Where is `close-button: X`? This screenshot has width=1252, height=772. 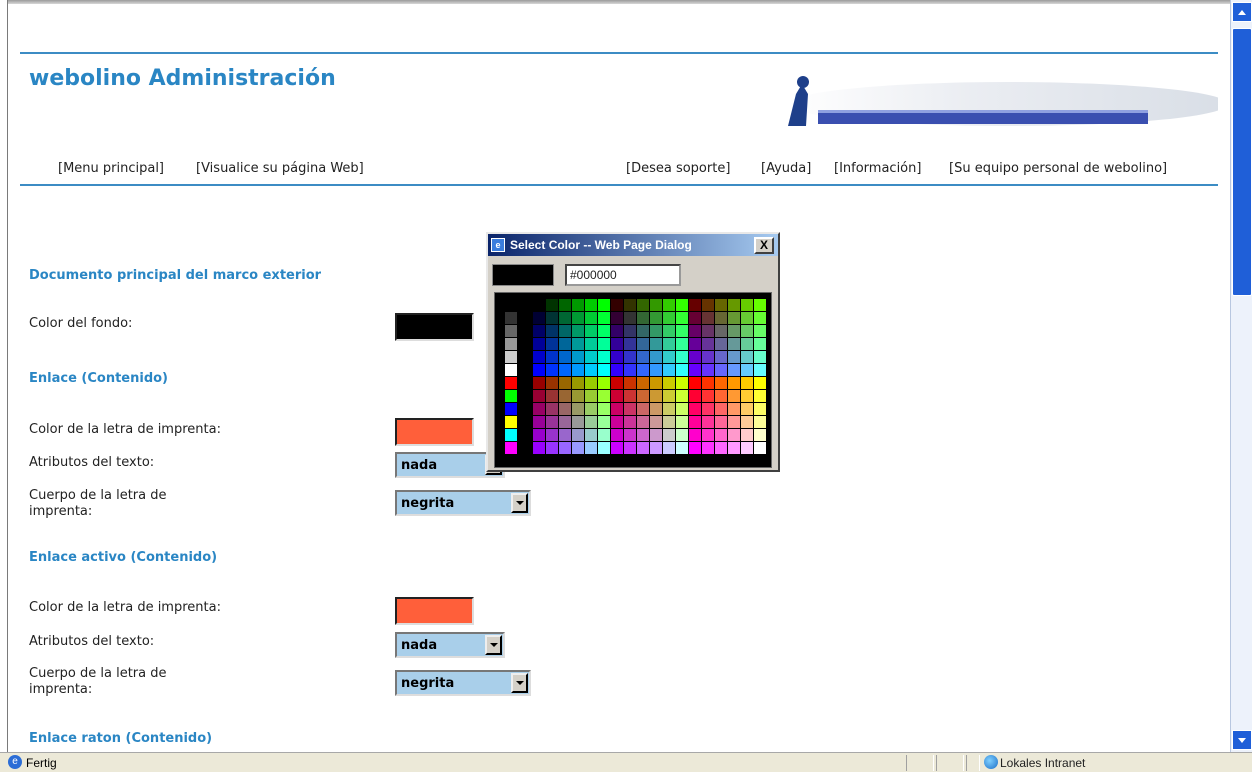
close-button: X is located at coordinates (764, 245).